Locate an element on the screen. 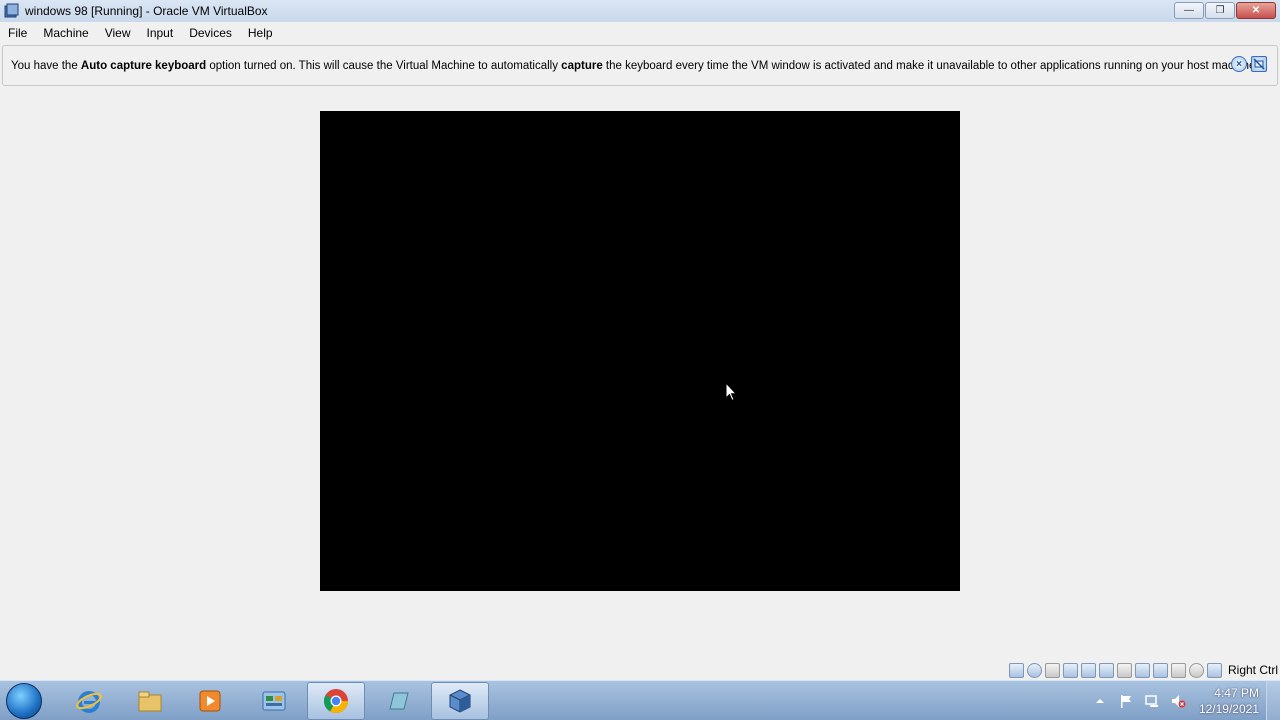 This screenshot has width=1280, height=720. optical-drive-icon is located at coordinates (1034, 670).